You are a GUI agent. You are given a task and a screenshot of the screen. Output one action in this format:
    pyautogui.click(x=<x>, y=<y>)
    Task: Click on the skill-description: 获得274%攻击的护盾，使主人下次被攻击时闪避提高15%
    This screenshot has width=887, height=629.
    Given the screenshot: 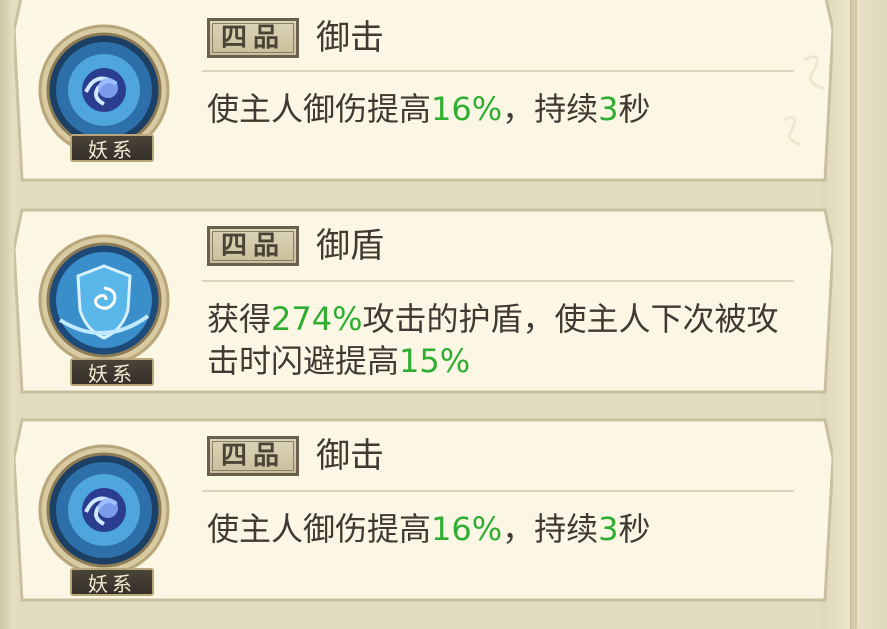 What is the action you would take?
    pyautogui.click(x=493, y=340)
    